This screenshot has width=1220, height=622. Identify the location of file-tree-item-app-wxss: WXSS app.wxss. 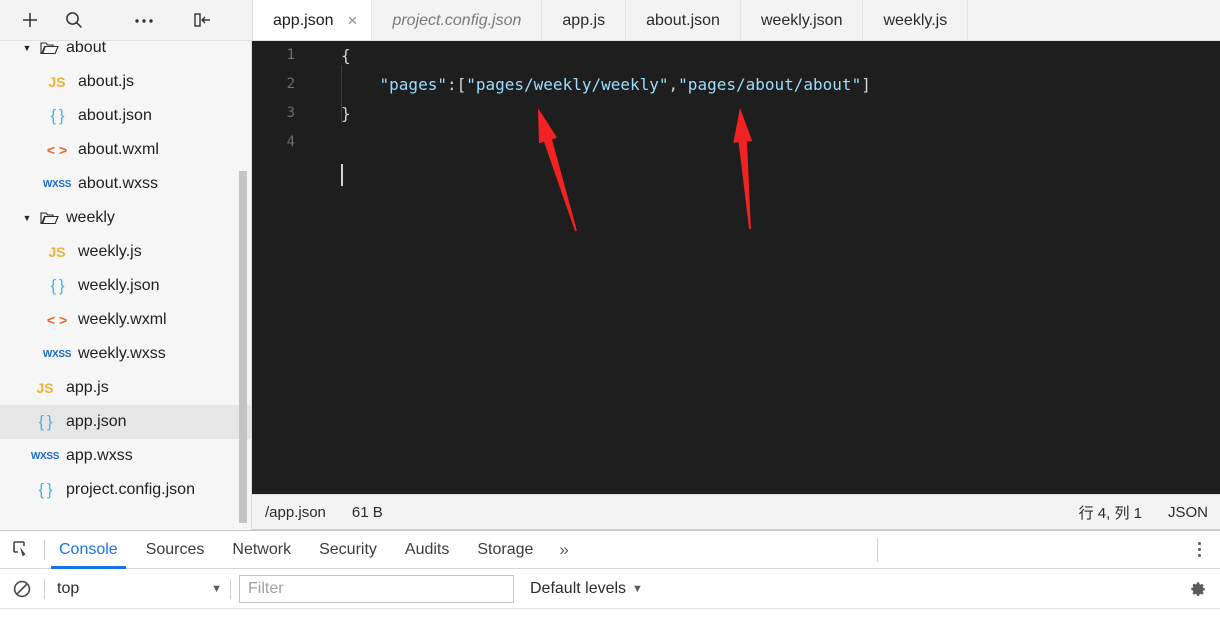
(125, 456).